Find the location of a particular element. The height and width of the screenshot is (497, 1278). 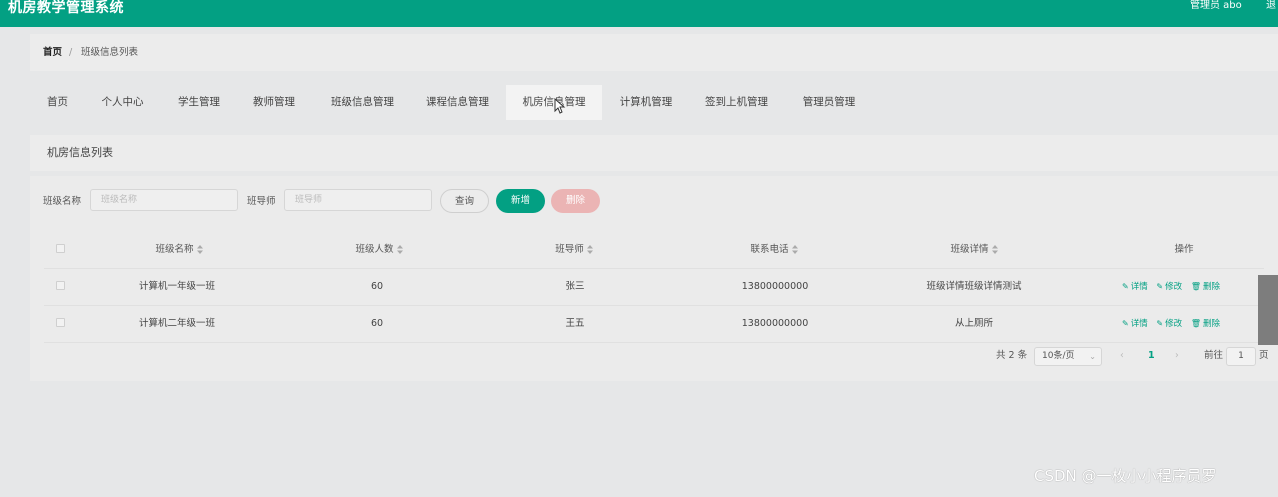

app-title: 机房教学管理系统 is located at coordinates (66, 8).